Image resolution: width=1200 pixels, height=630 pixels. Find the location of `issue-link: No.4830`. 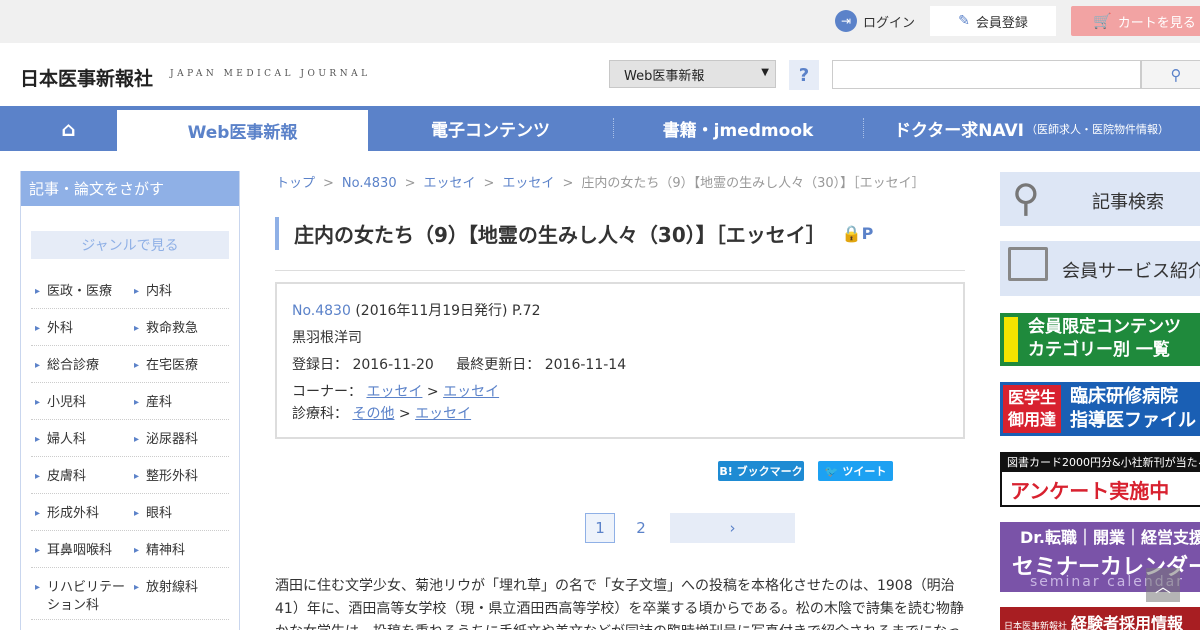

issue-link: No.4830 is located at coordinates (321, 311).